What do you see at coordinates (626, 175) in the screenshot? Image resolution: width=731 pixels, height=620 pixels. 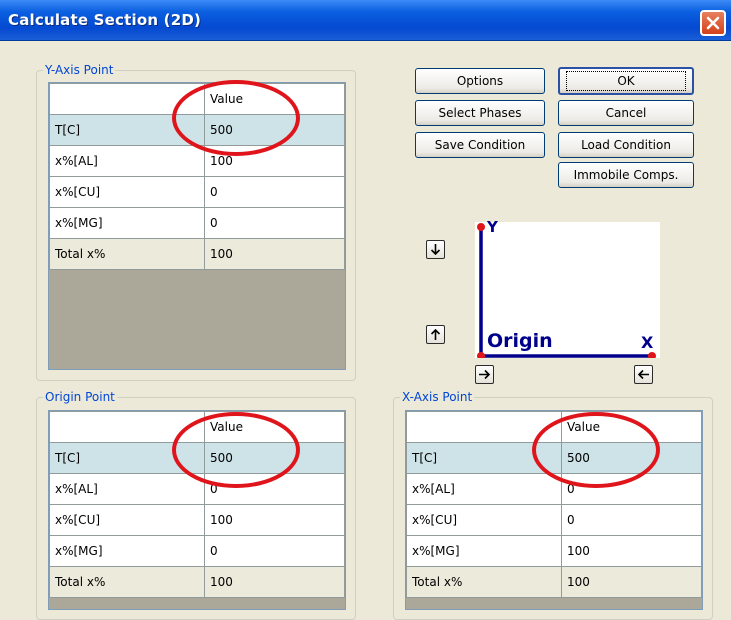 I see `immobile-comps-button: Immobile Comps.` at bounding box center [626, 175].